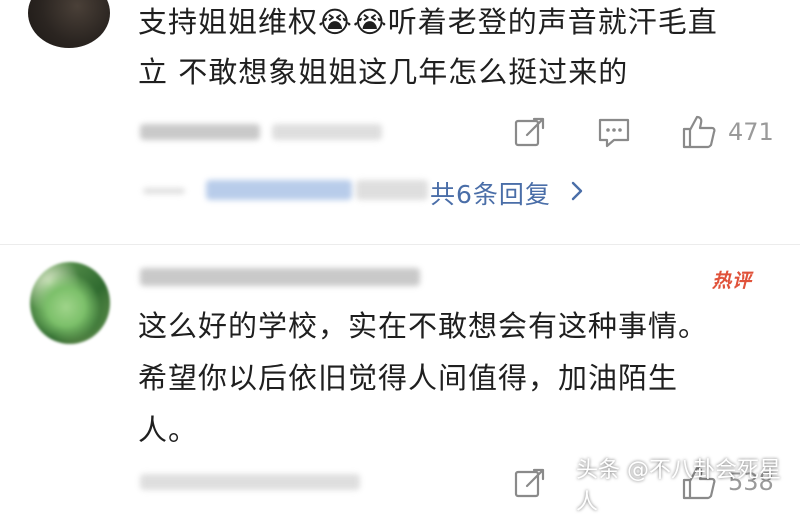  I want to click on divider, so click(400, 244).